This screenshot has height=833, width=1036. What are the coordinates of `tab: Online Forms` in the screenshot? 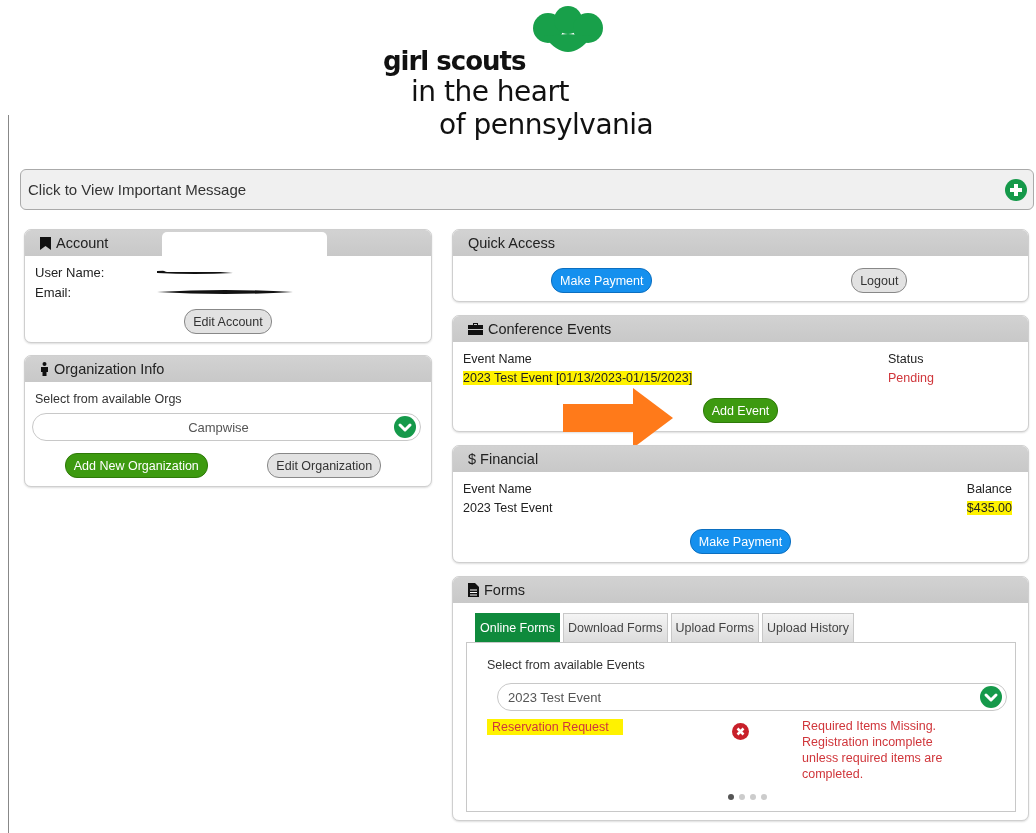 It's located at (518, 627).